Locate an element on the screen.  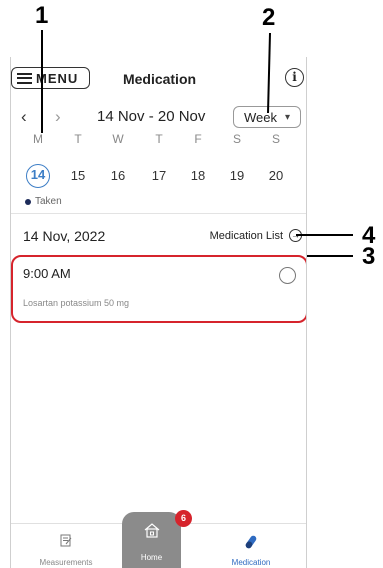
tab-medication-label: Medication is located at coordinates (251, 562).